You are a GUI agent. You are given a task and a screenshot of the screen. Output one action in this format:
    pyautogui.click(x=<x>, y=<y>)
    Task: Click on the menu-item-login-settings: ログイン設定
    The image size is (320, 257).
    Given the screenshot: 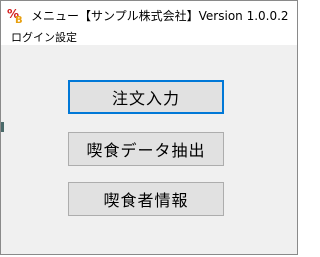 What is the action you would take?
    pyautogui.click(x=44, y=37)
    